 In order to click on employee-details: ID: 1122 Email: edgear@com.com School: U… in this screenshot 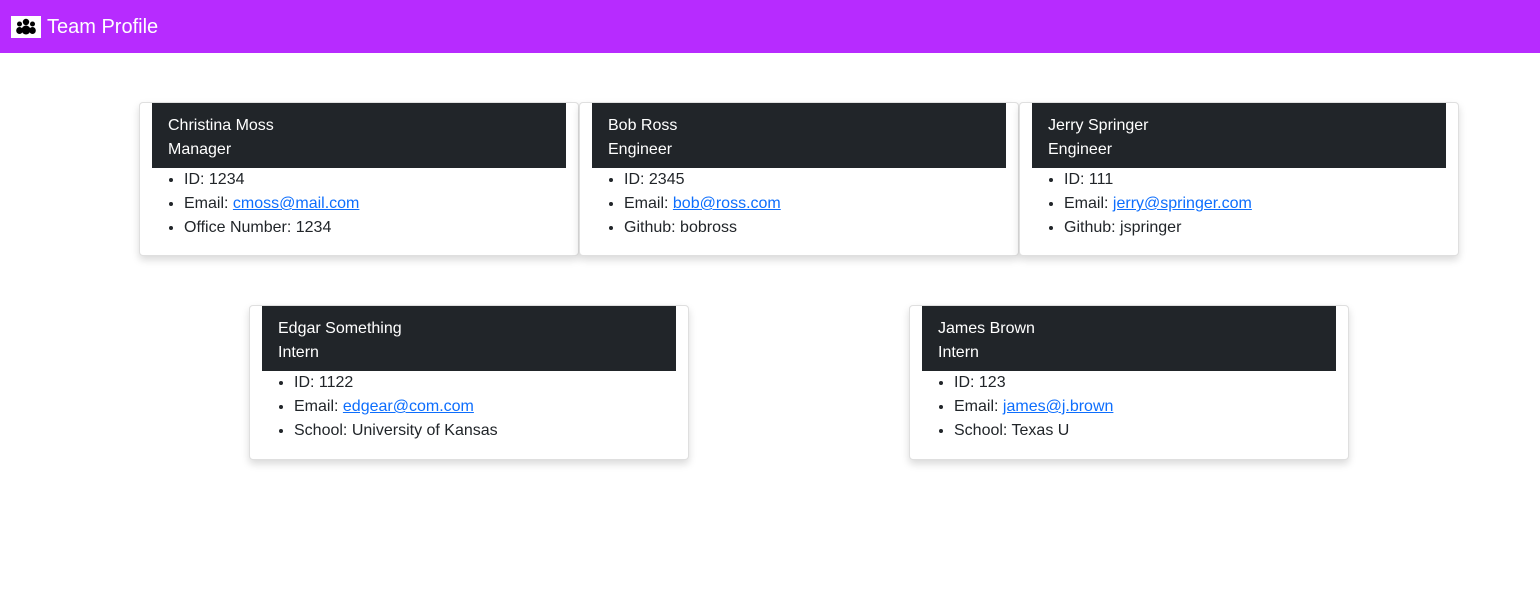, I will do `click(469, 407)`.